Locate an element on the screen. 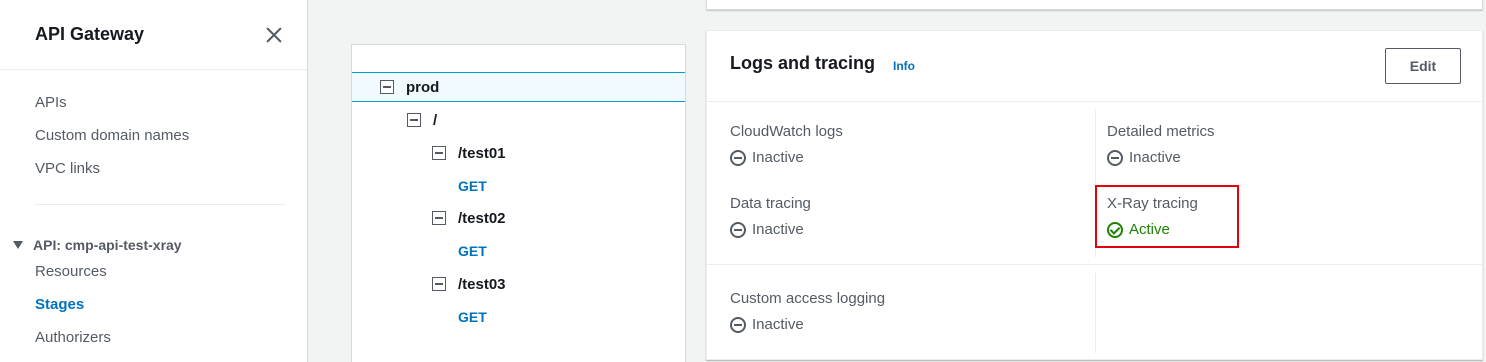  field-label: Data tracing is located at coordinates (770, 203).